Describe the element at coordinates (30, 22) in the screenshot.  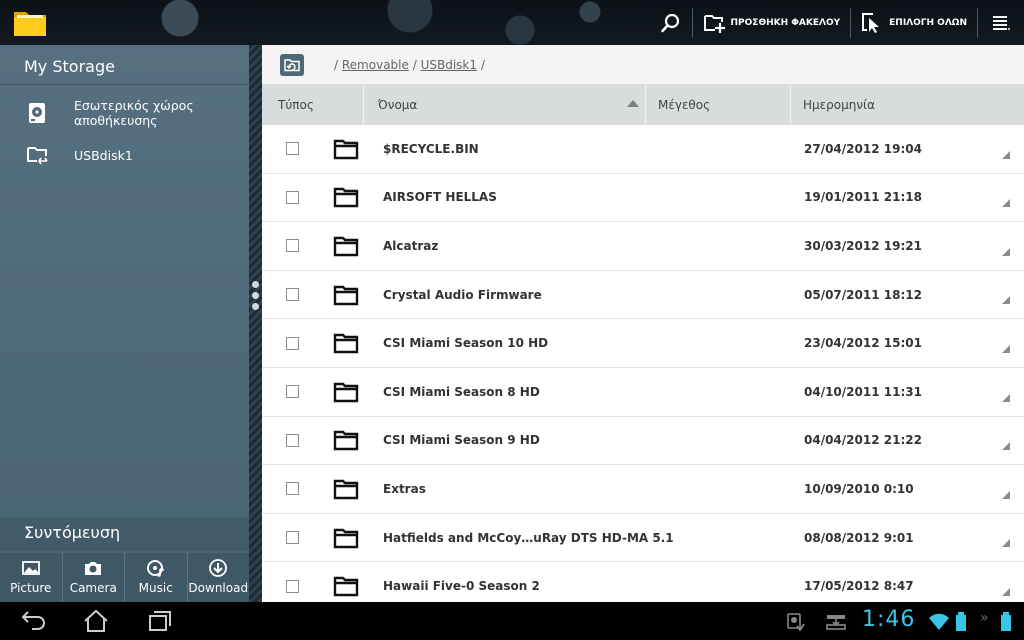
I see `file-manager-app-icon` at that location.